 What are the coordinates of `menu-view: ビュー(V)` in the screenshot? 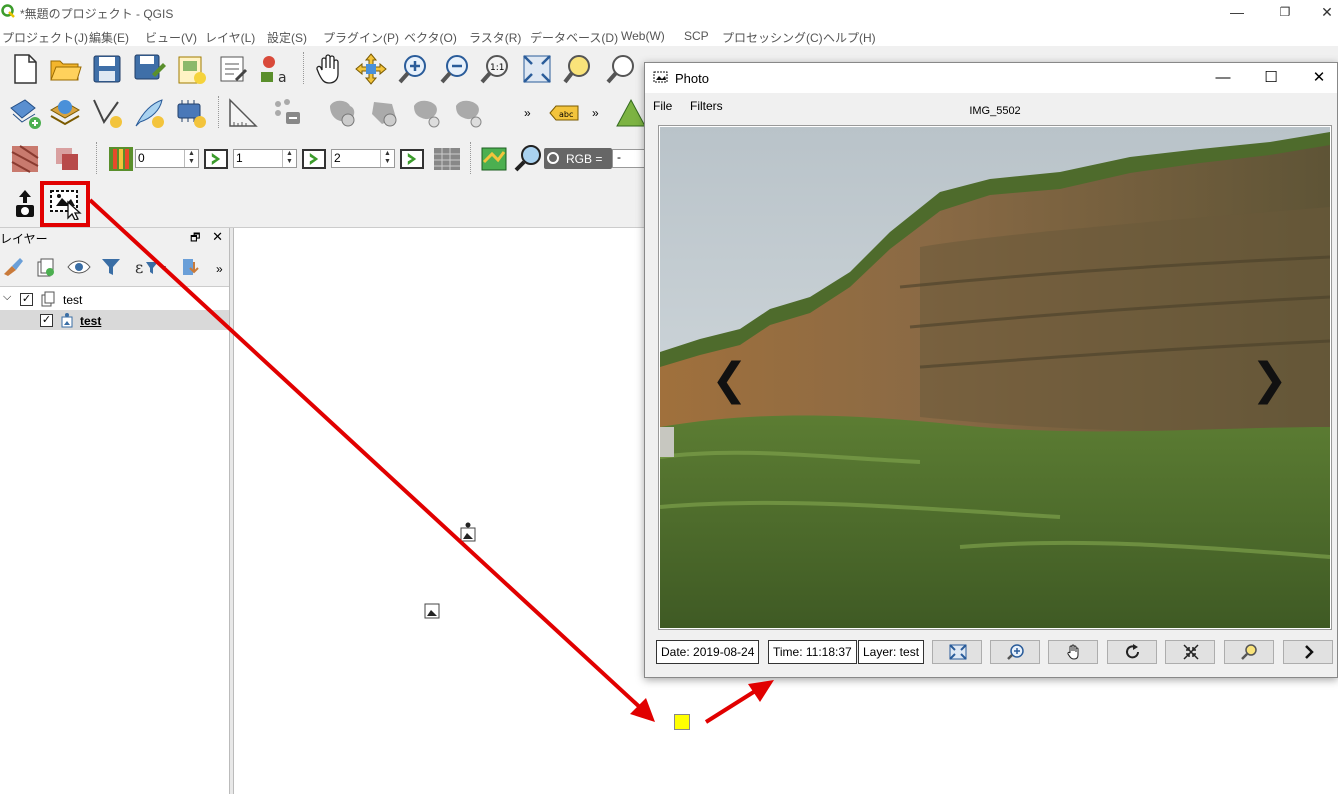 It's located at (171, 37).